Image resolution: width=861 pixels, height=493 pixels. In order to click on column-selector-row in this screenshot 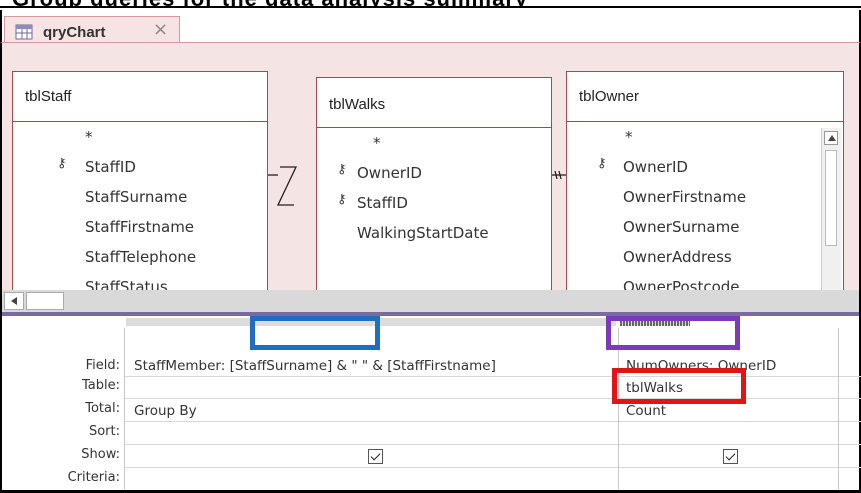, I will do `click(492, 322)`.